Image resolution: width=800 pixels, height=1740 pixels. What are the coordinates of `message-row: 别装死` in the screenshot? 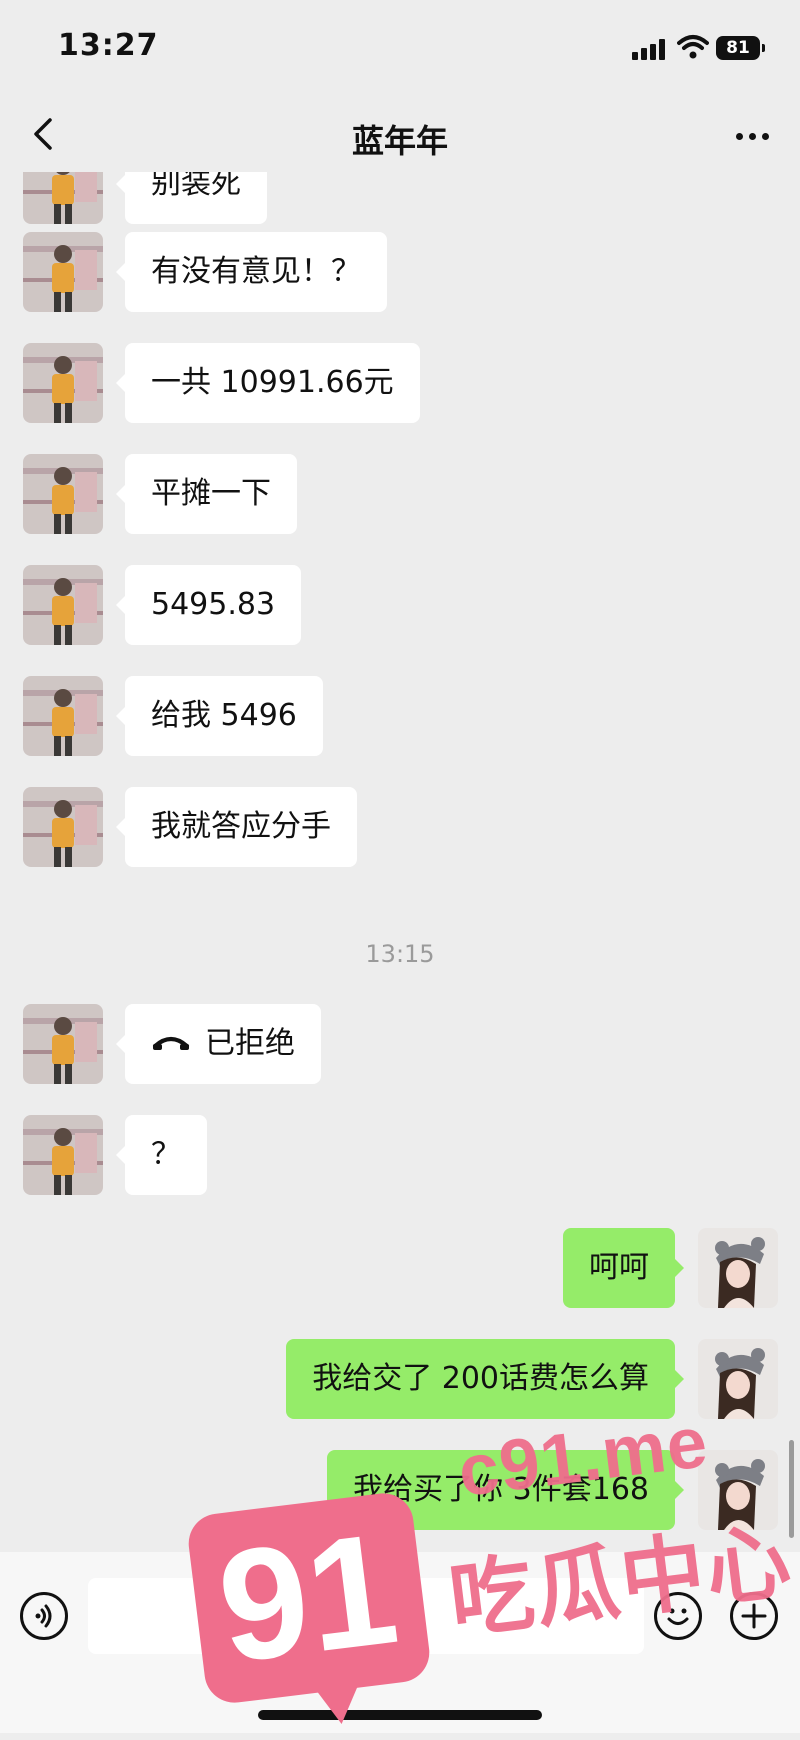 It's located at (400, 198).